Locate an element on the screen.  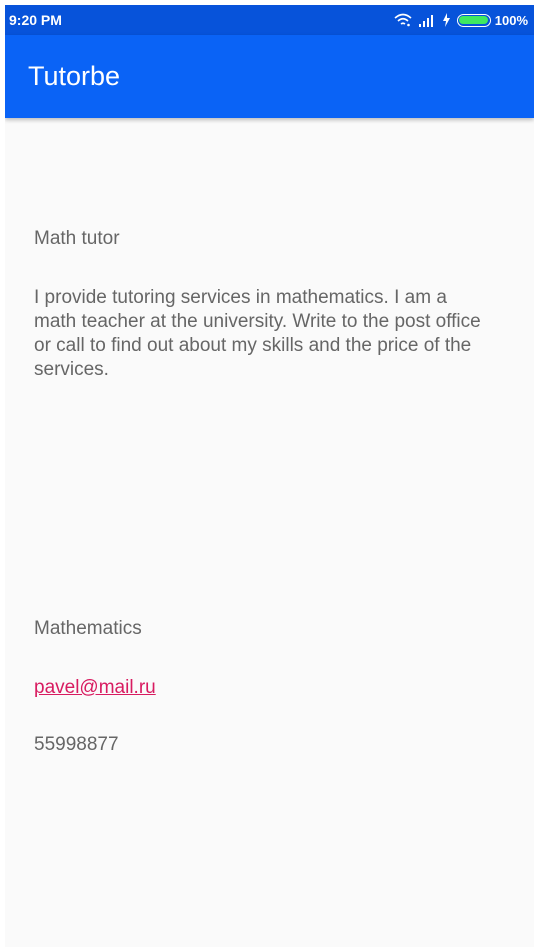
status-icons: 100% is located at coordinates (464, 20).